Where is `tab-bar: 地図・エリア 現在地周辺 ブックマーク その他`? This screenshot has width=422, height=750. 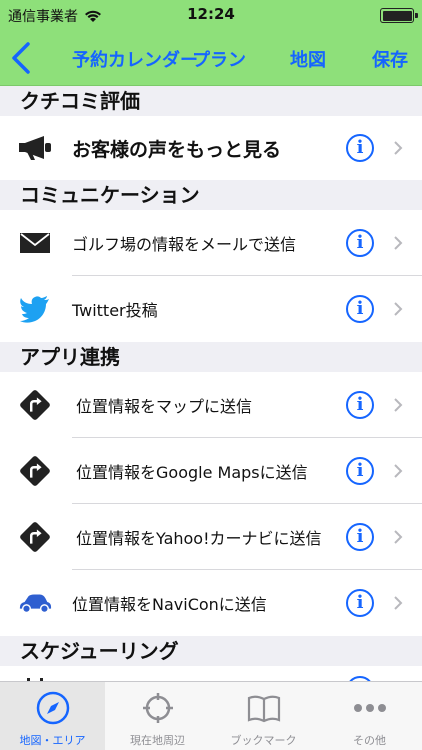
tab-bar: 地図・エリア 現在地周辺 ブックマーク その他 is located at coordinates (211, 715).